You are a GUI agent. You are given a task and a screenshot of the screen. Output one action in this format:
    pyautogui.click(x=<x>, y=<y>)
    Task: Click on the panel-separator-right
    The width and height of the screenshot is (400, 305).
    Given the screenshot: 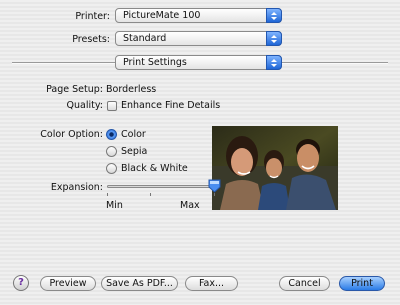 What is the action you would take?
    pyautogui.click(x=335, y=63)
    